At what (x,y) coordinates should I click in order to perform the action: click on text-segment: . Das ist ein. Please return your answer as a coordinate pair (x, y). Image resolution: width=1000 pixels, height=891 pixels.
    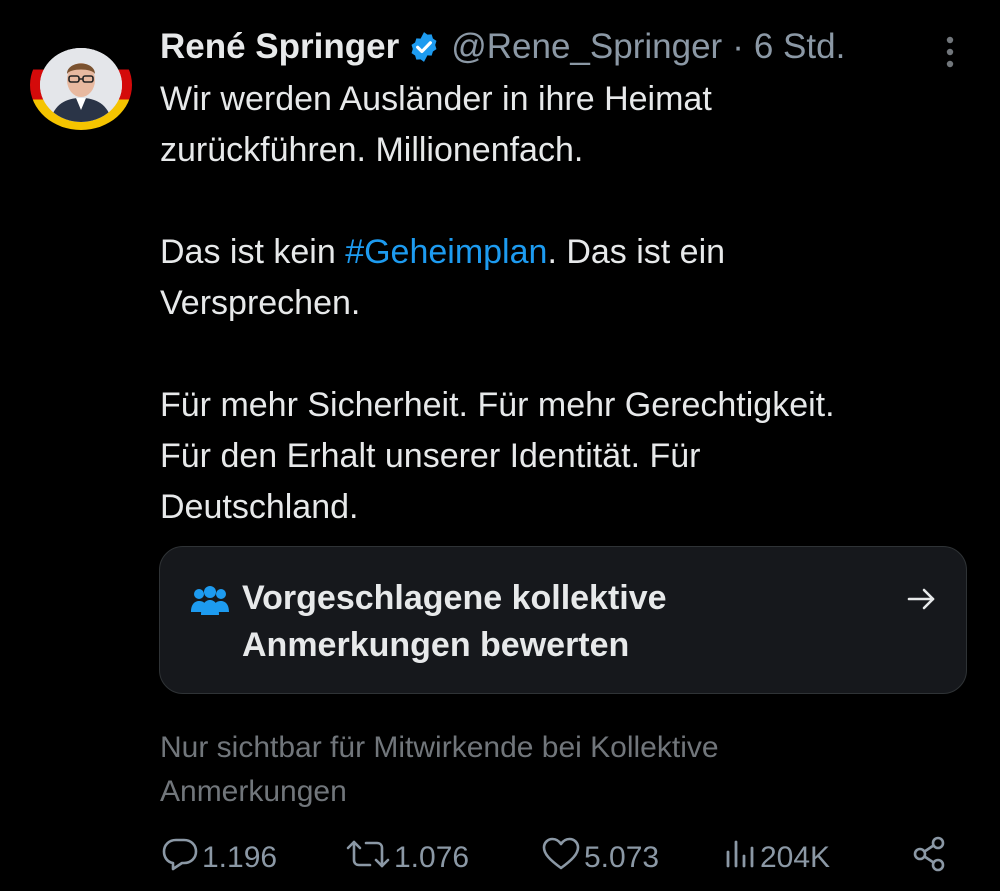
    Looking at the image, I should click on (636, 252).